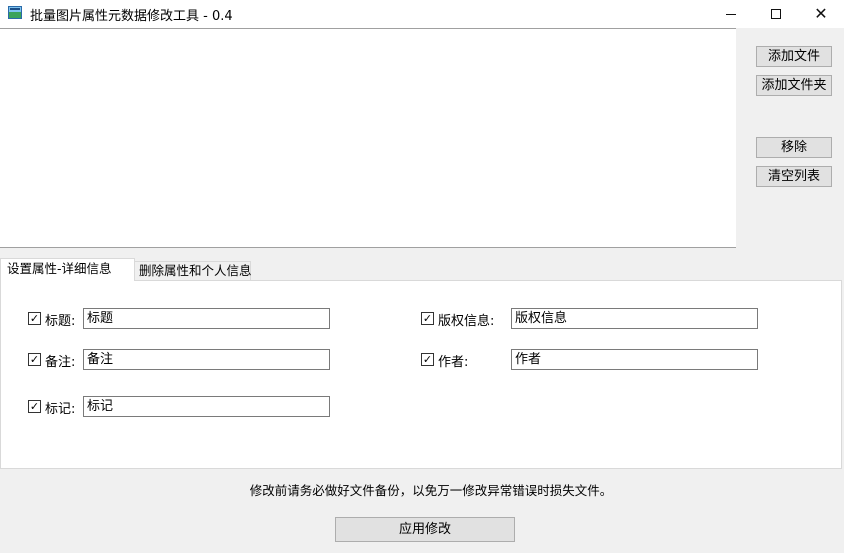 The image size is (844, 553). Describe the element at coordinates (15, 12) in the screenshot. I see `app-icon` at that location.